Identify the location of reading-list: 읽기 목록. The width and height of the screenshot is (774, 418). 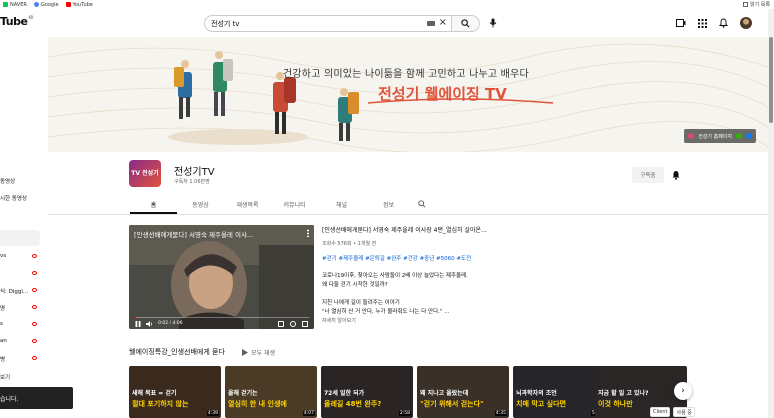
(756, 4).